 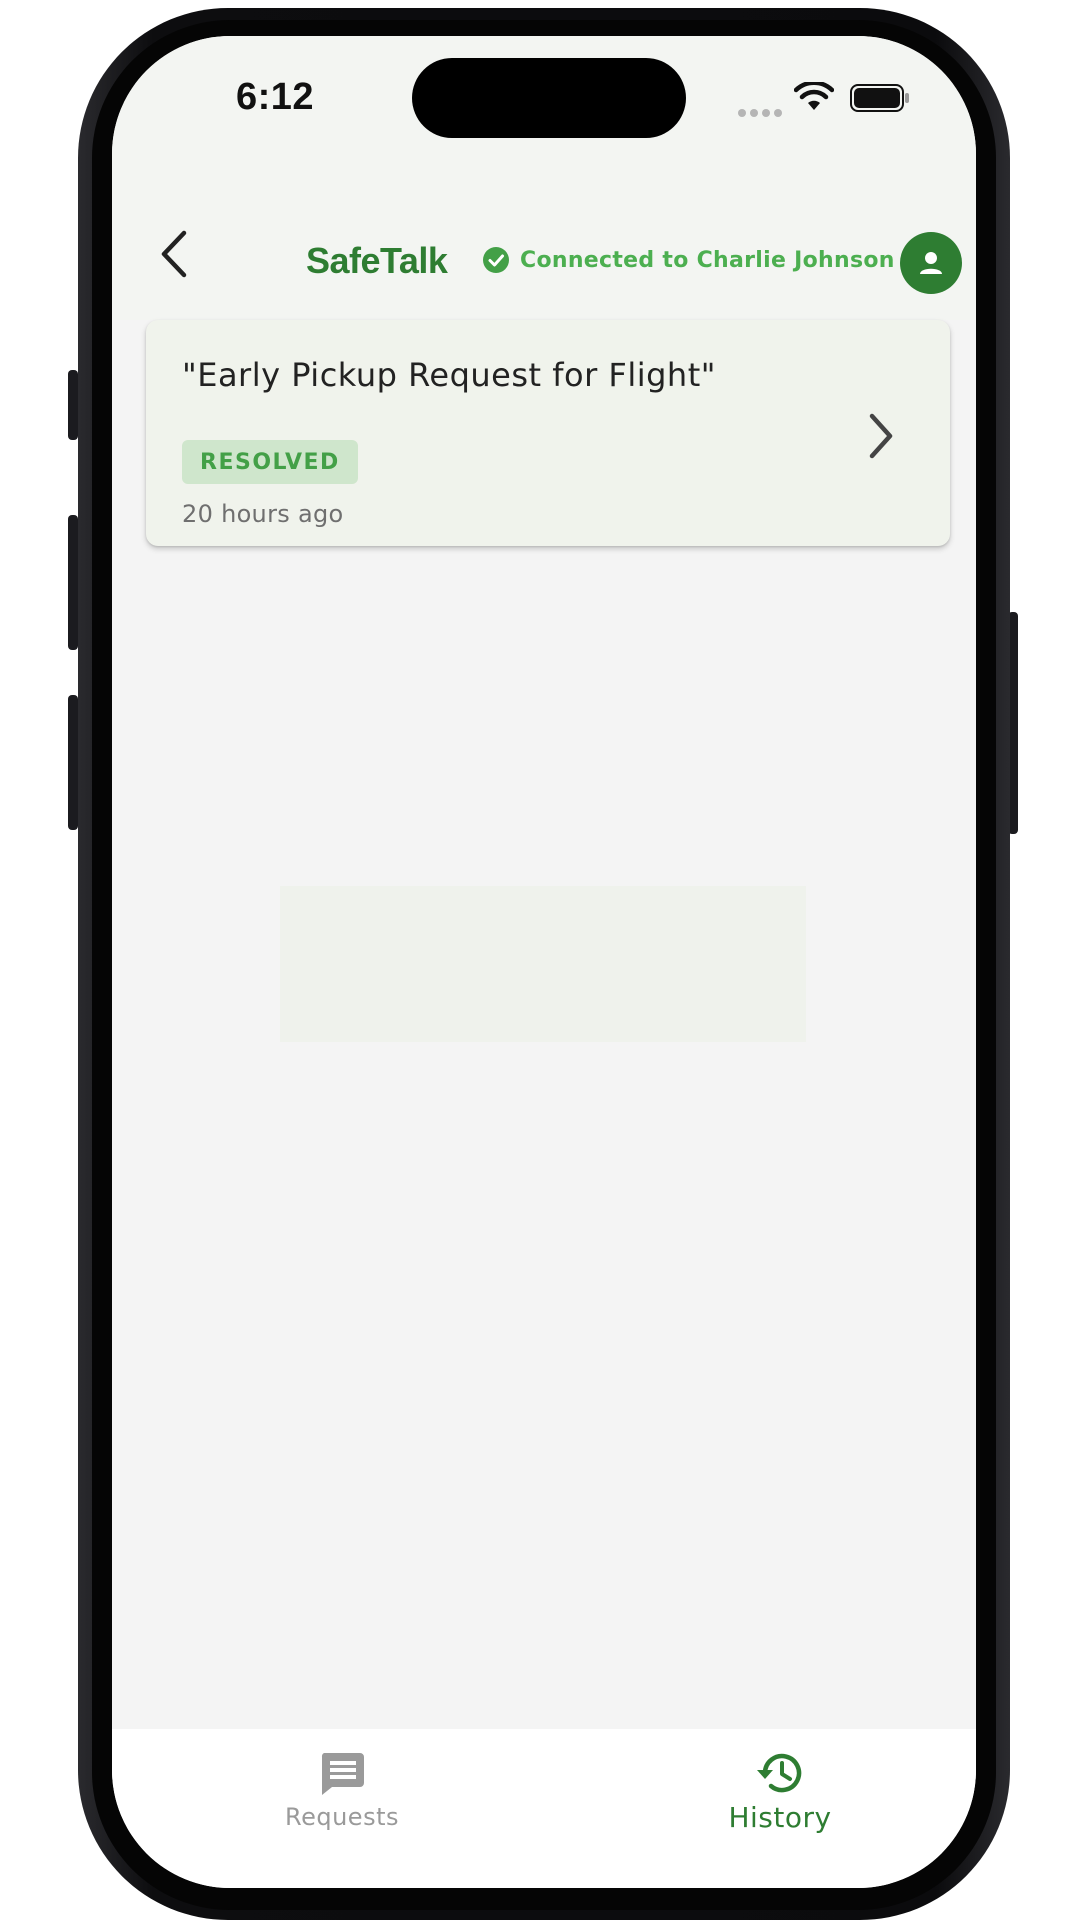 I want to click on volume-up-button, so click(x=73, y=582).